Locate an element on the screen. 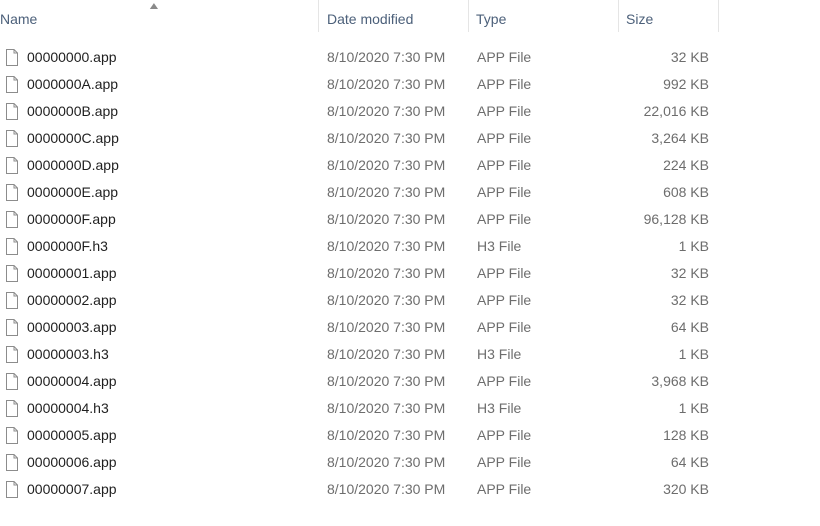 Image resolution: width=820 pixels, height=526 pixels. file-size: 3,968 KB is located at coordinates (680, 381).